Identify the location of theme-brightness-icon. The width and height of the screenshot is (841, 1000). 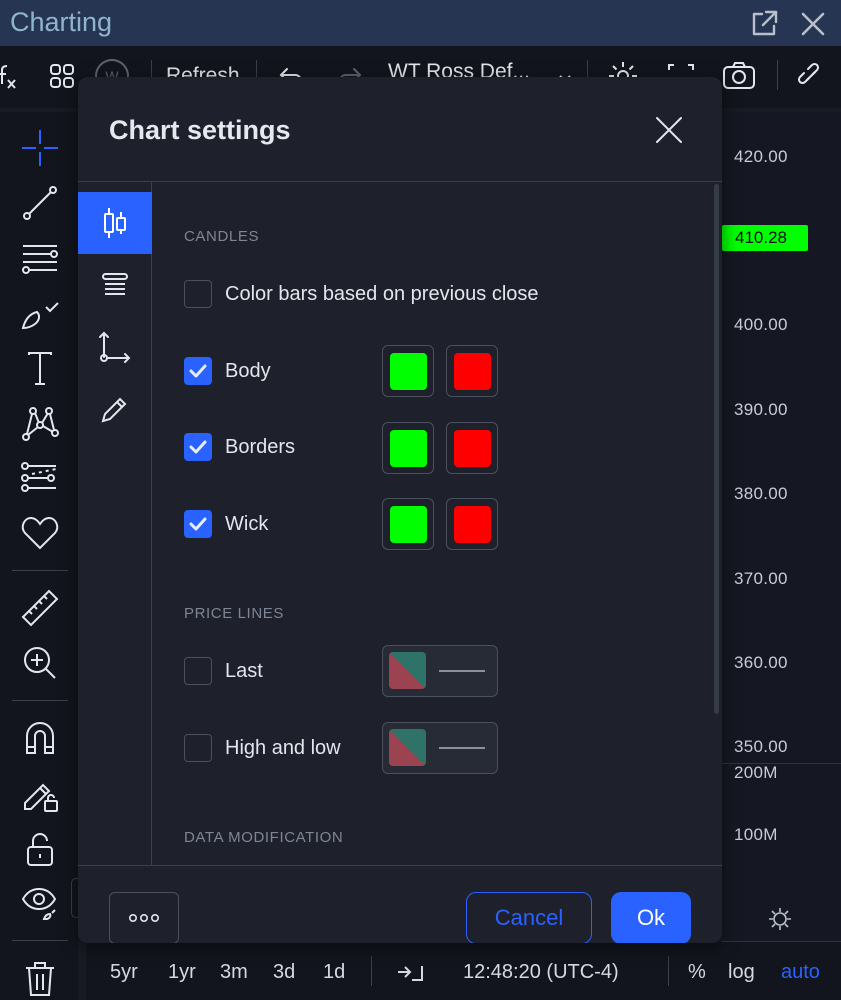
(780, 919).